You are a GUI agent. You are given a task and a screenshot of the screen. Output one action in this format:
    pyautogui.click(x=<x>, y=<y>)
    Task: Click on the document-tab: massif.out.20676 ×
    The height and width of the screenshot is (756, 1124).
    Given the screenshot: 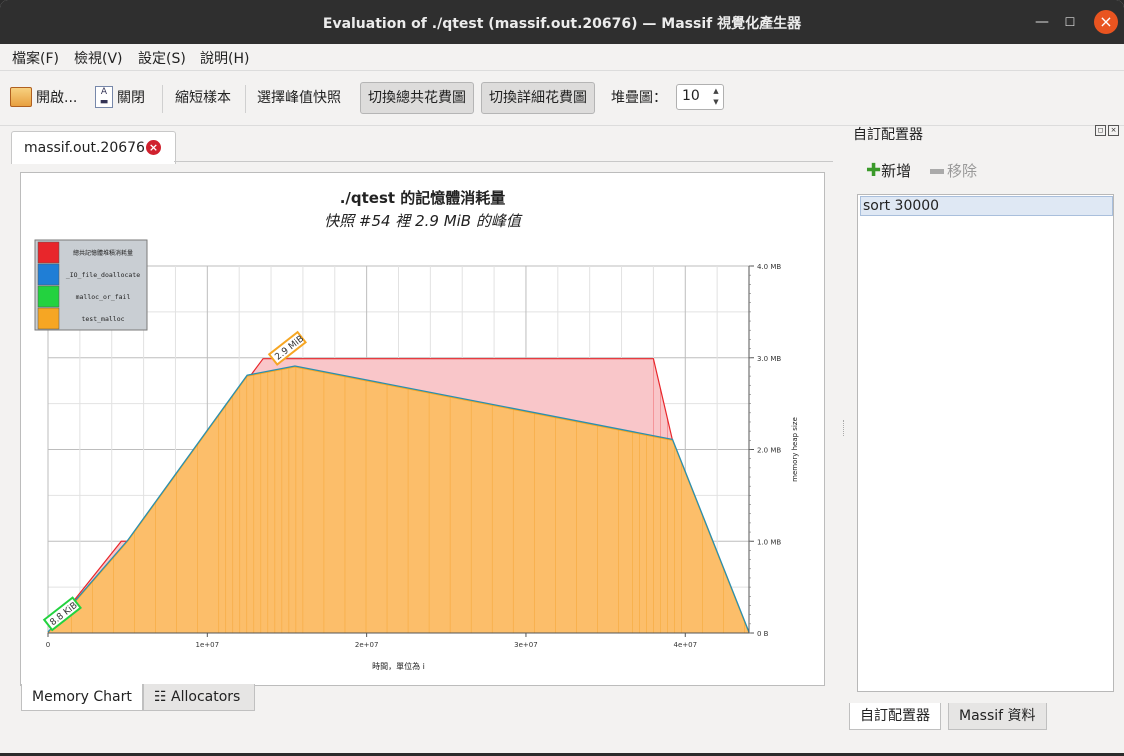 What is the action you would take?
    pyautogui.click(x=93, y=147)
    